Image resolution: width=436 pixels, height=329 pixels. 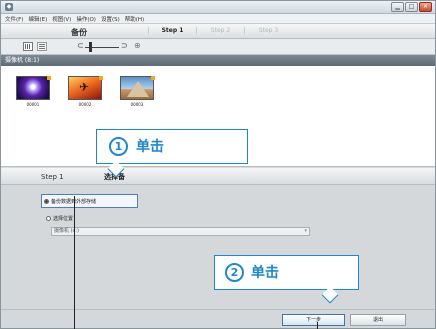 What do you see at coordinates (63, 219) in the screenshot?
I see `option-label: 选择位置` at bounding box center [63, 219].